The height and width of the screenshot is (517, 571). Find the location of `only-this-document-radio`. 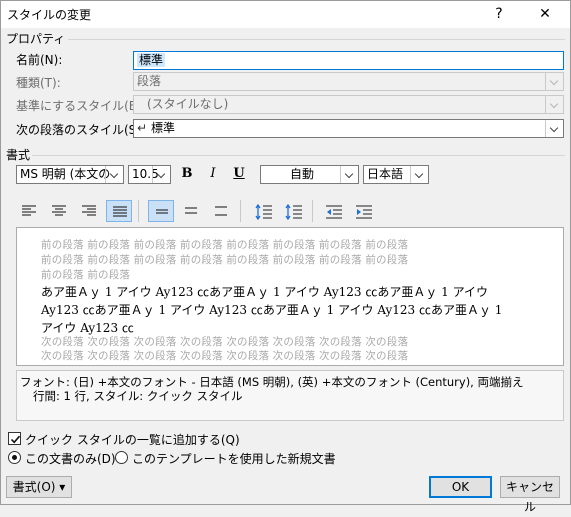

only-this-document-radio is located at coordinates (14, 457).